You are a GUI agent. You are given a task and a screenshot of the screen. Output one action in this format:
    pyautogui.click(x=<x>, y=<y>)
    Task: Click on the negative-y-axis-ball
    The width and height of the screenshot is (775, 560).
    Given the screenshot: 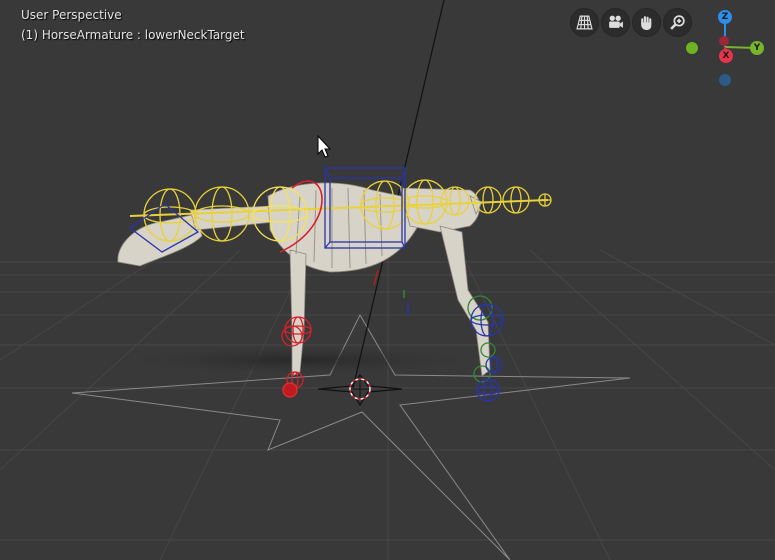 What is the action you would take?
    pyautogui.click(x=692, y=48)
    